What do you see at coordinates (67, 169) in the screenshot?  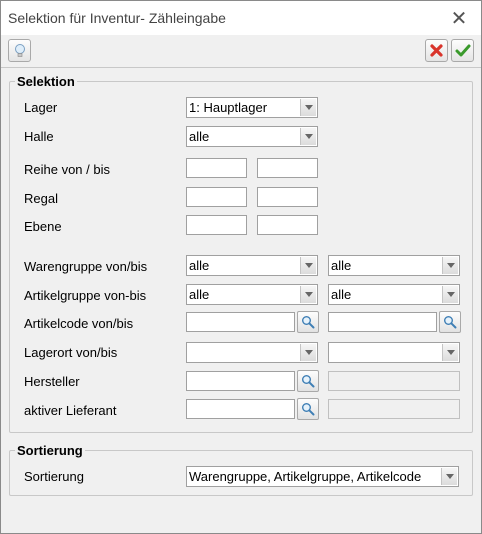 I see `reihe-label: Reihe von / bis` at bounding box center [67, 169].